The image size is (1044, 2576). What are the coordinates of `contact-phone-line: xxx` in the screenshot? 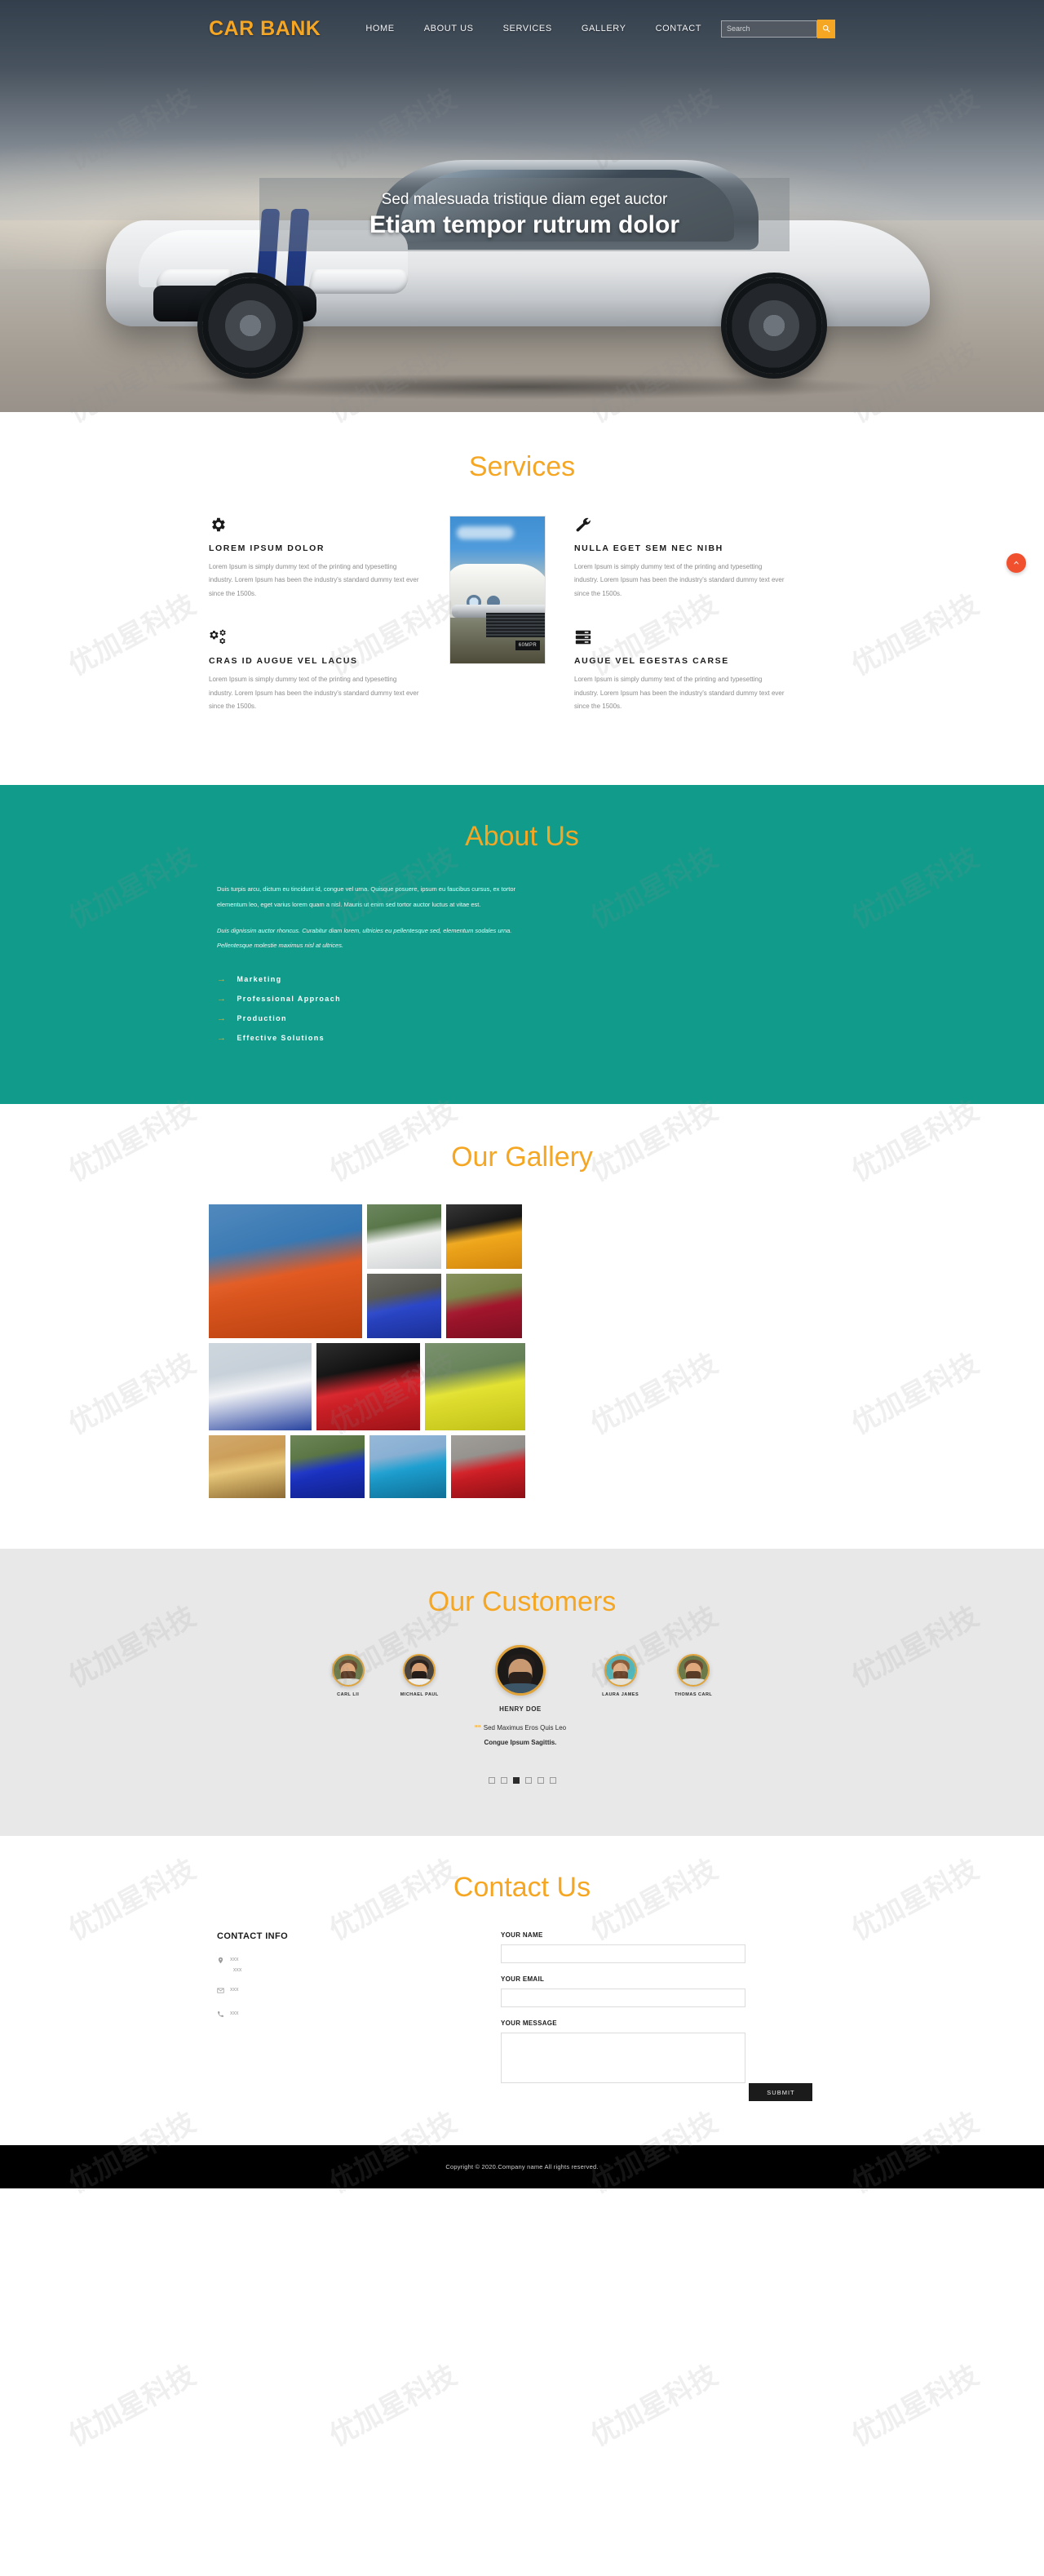 It's located at (335, 2015).